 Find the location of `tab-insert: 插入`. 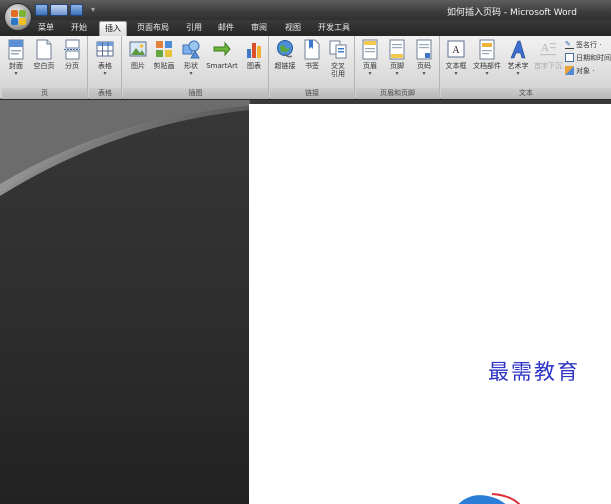

tab-insert: 插入 is located at coordinates (113, 28).